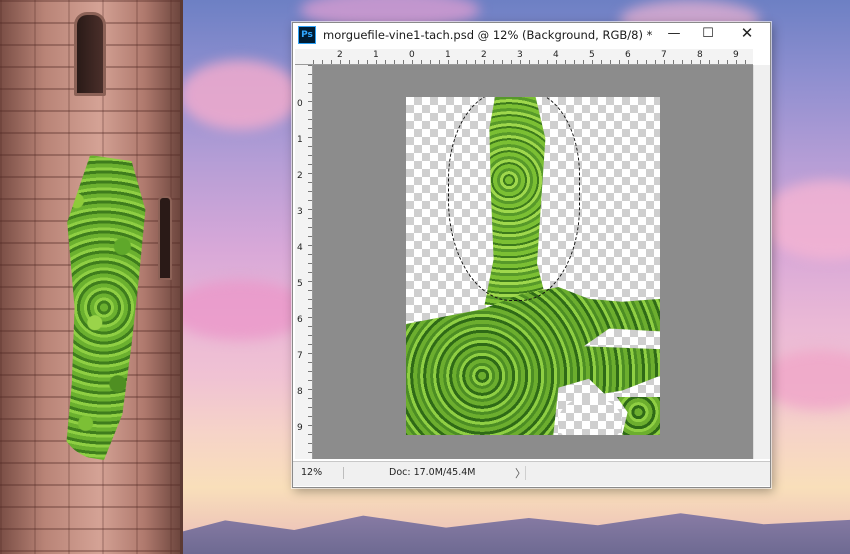 This screenshot has height=554, width=850. What do you see at coordinates (533, 361) in the screenshot?
I see `vine-mass-layer` at bounding box center [533, 361].